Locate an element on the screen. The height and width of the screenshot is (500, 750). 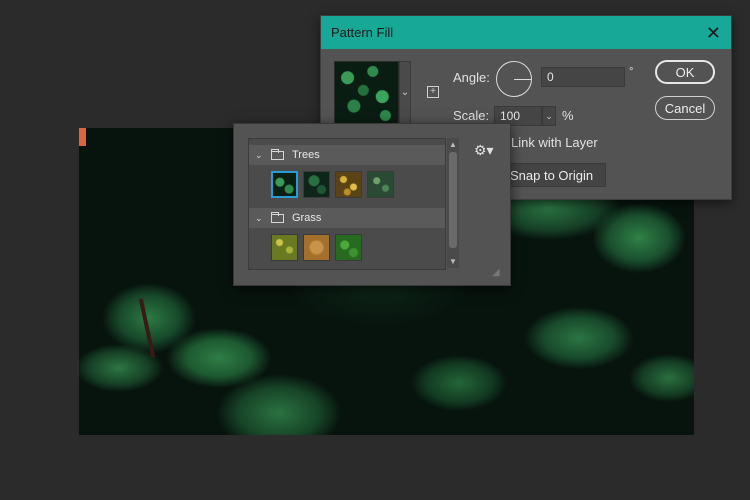
scale-label: Scale: is located at coordinates (471, 115).